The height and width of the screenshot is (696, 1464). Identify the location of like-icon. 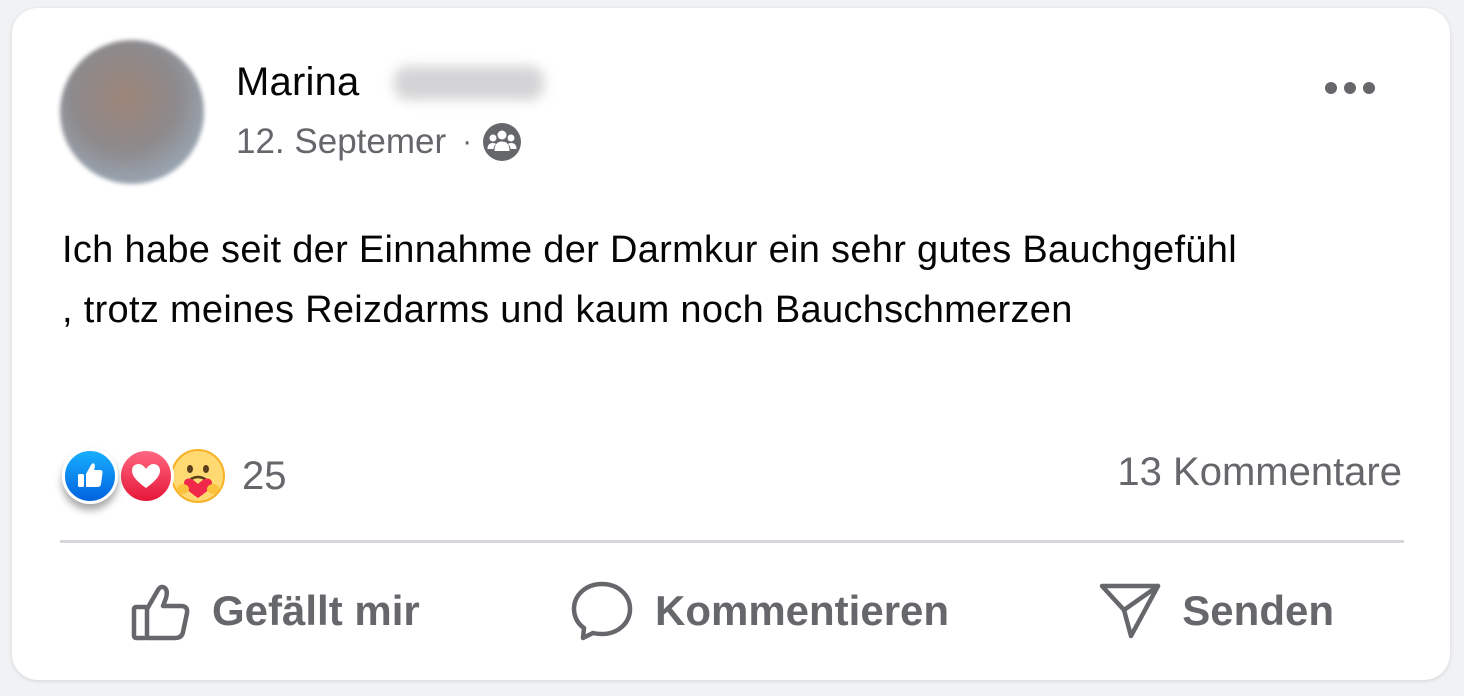
(90, 476).